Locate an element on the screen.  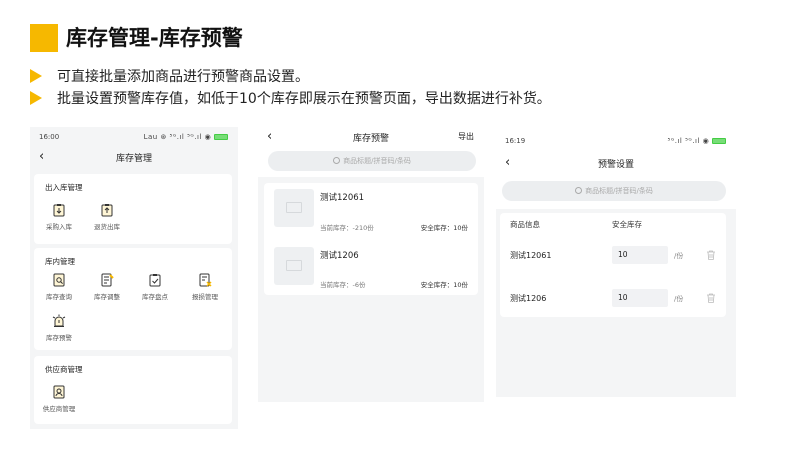
menu-item-label: 库存预警 is located at coordinates (59, 338).